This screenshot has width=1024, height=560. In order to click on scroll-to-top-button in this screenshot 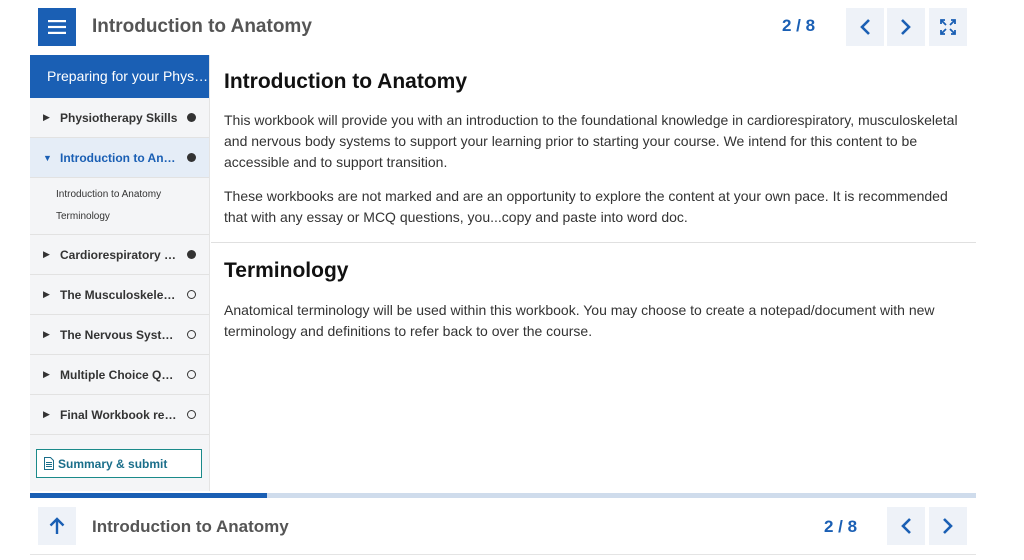, I will do `click(57, 526)`.